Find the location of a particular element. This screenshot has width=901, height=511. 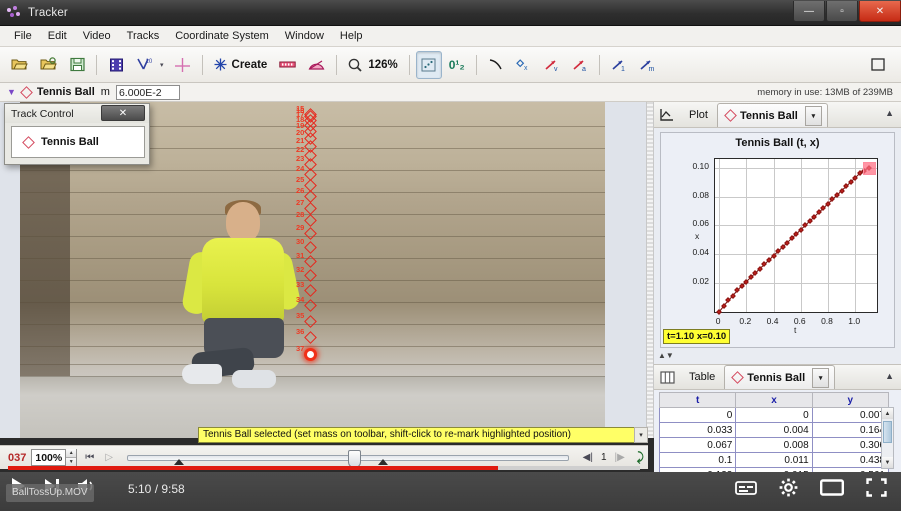

table-column-header: x is located at coordinates (774, 400).